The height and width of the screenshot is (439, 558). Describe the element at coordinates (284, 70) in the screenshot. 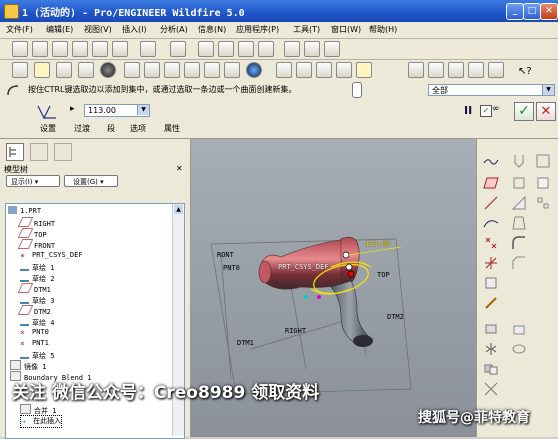

I see `wireframe-icon` at that location.